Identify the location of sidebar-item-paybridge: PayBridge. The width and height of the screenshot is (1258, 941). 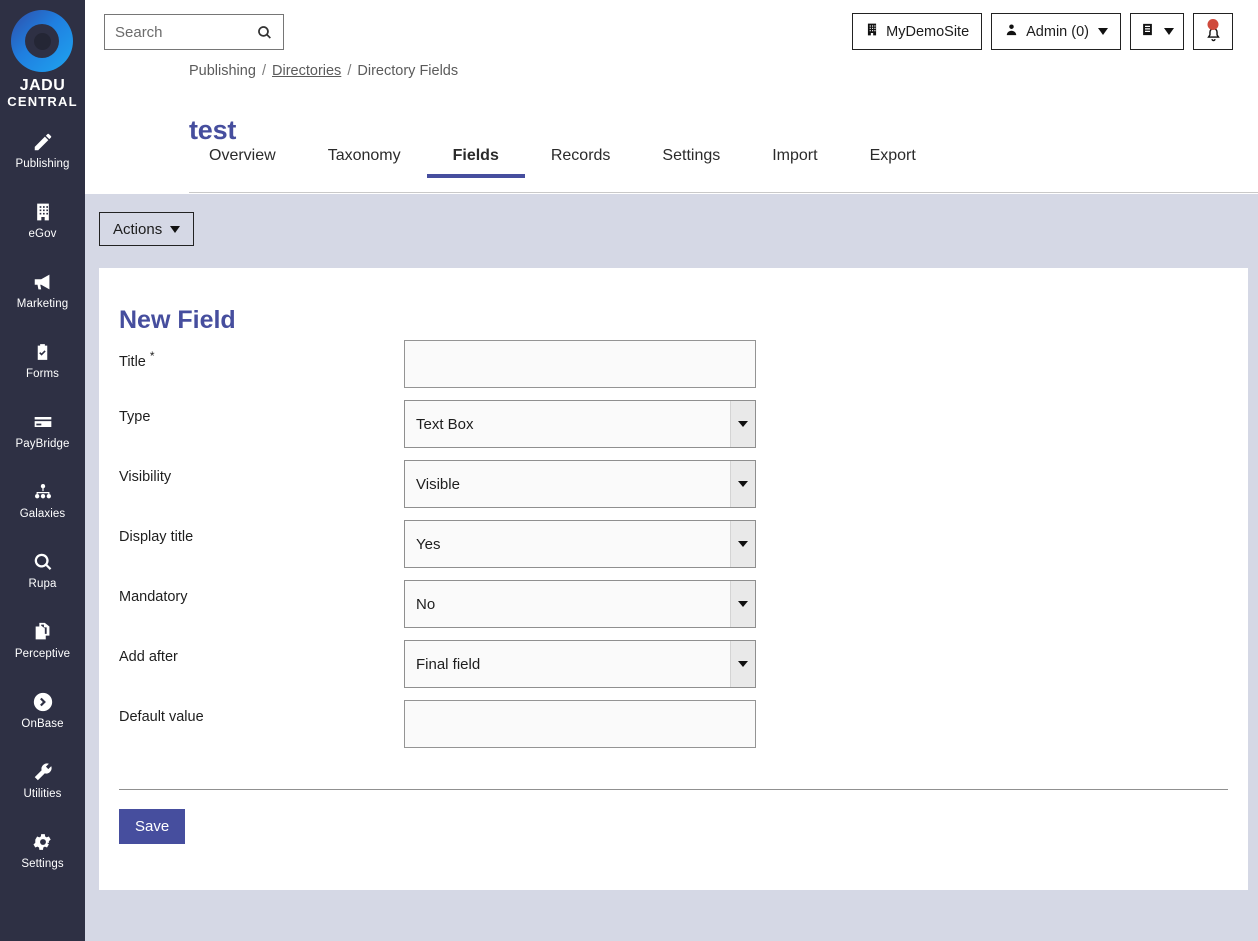
(42, 429).